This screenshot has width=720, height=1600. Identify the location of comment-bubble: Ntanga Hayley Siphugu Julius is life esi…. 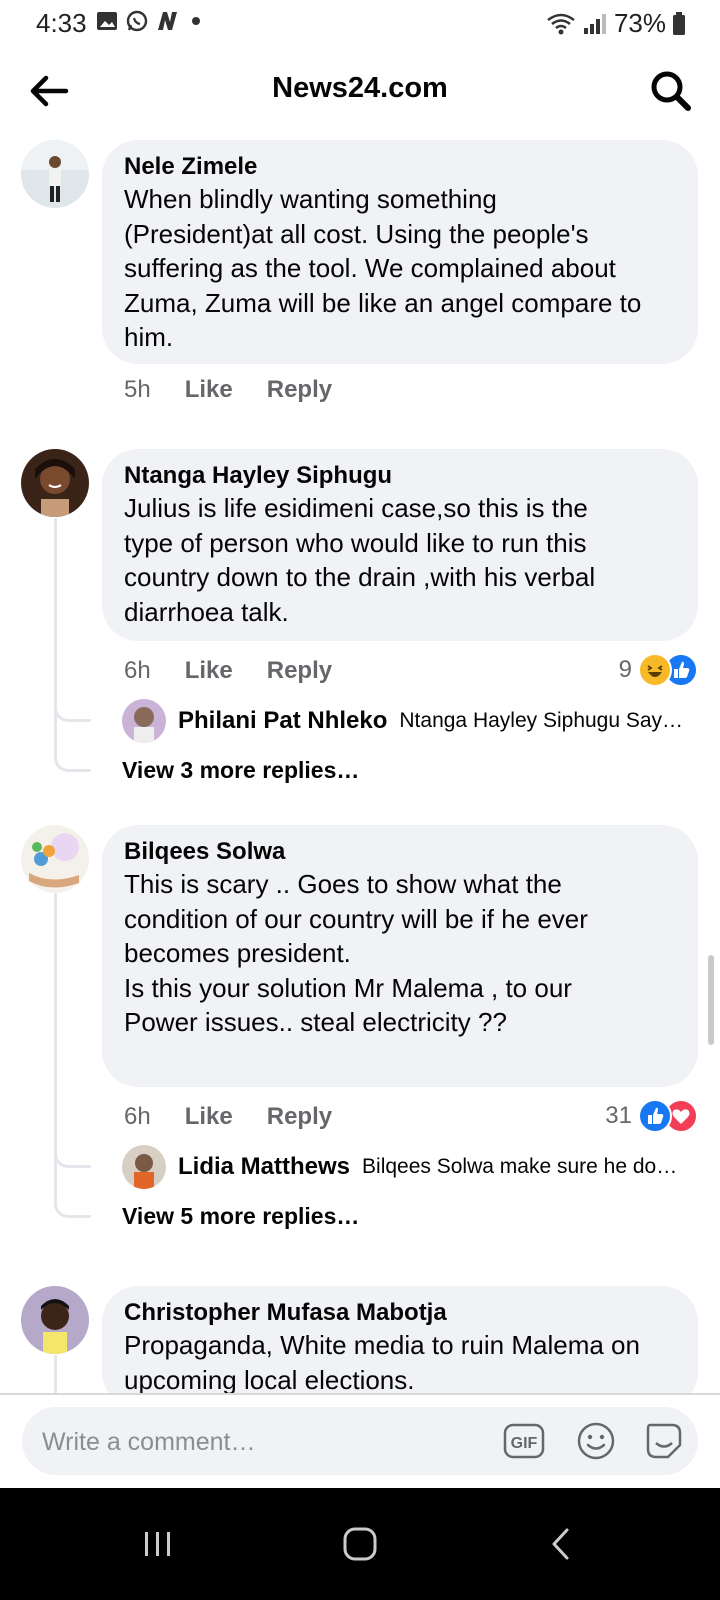
(400, 545).